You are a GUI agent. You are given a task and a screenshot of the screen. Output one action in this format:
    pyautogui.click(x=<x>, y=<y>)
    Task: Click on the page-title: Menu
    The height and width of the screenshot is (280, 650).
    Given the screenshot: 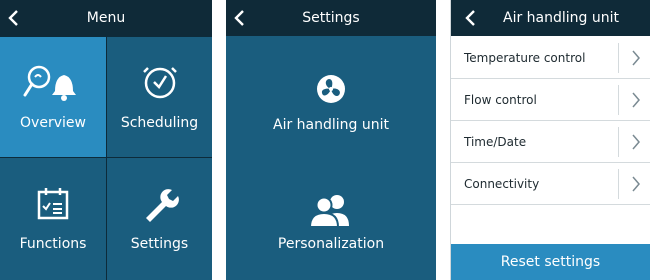 What is the action you would take?
    pyautogui.click(x=106, y=18)
    